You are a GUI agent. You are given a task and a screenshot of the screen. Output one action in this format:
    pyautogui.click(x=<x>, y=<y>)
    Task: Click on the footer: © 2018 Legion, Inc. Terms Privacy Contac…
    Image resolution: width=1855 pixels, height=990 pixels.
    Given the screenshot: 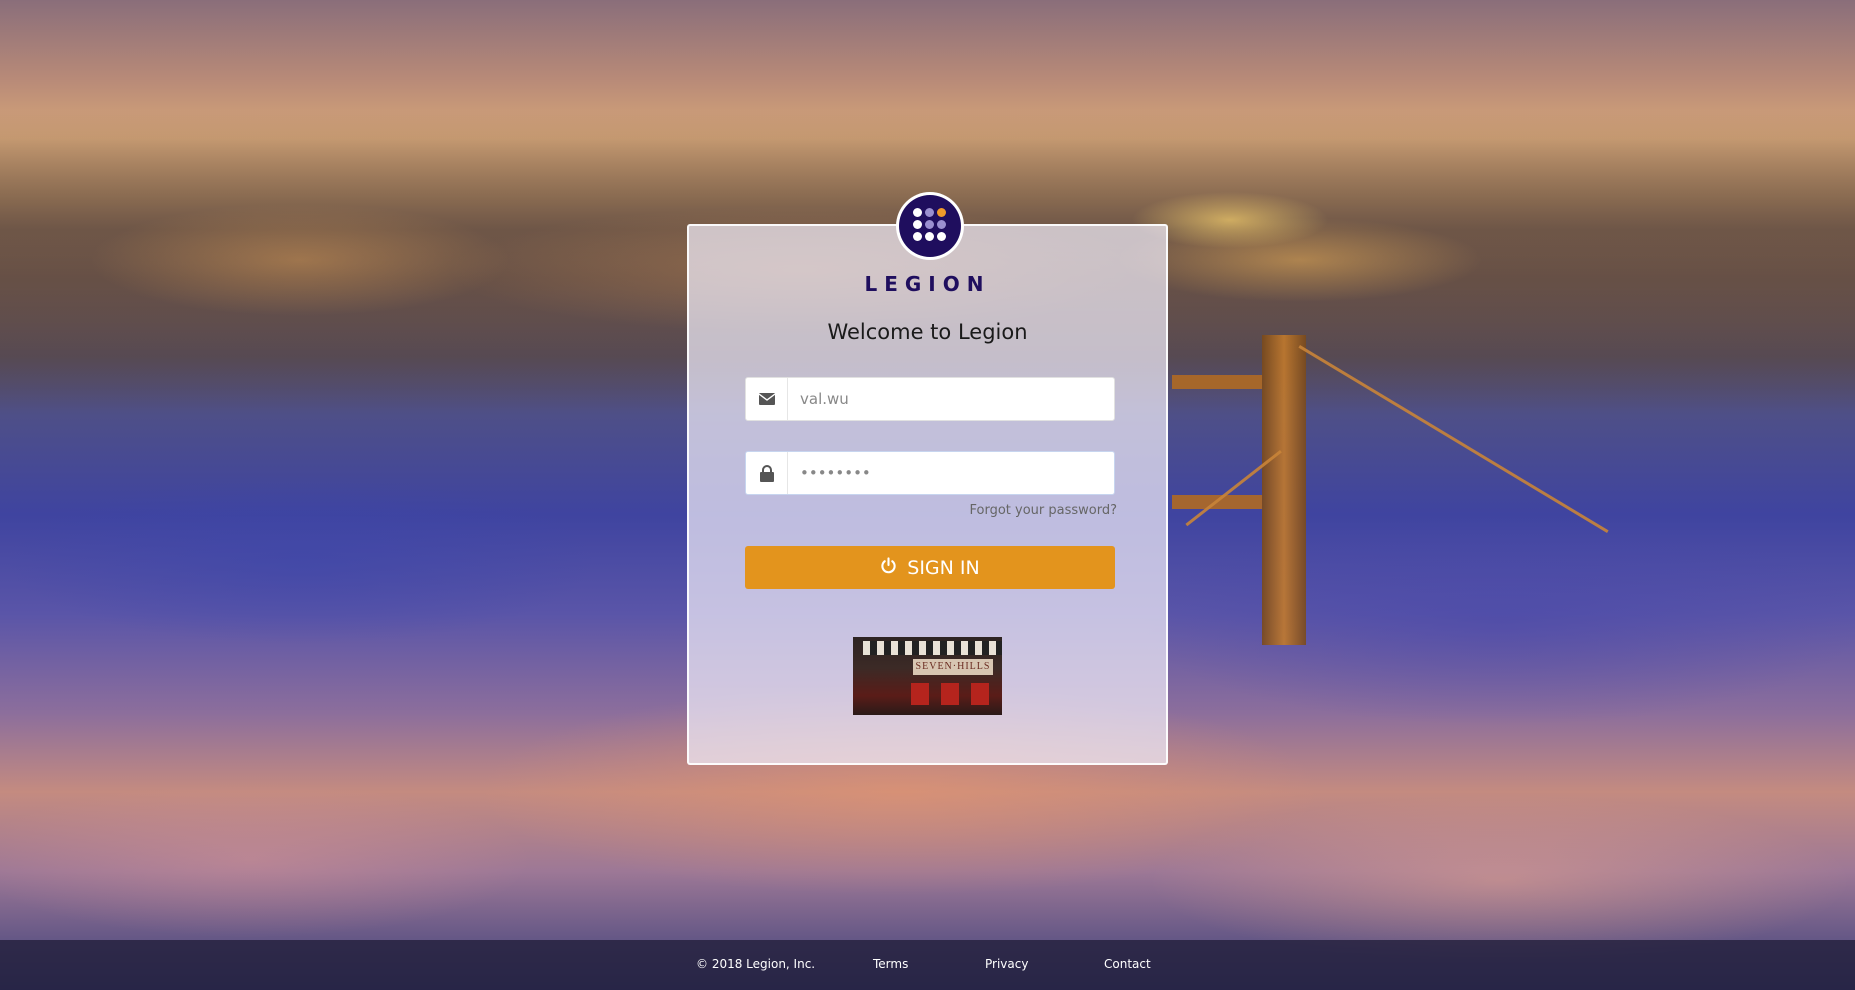 What is the action you would take?
    pyautogui.click(x=927, y=965)
    